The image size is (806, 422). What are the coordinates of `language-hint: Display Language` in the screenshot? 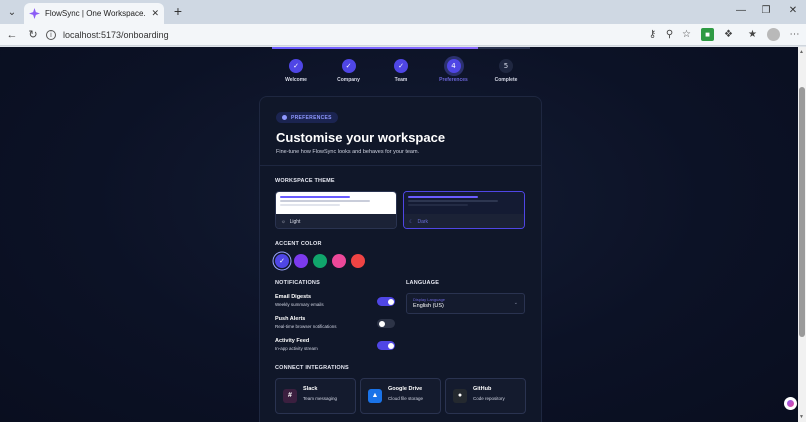 It's located at (429, 299).